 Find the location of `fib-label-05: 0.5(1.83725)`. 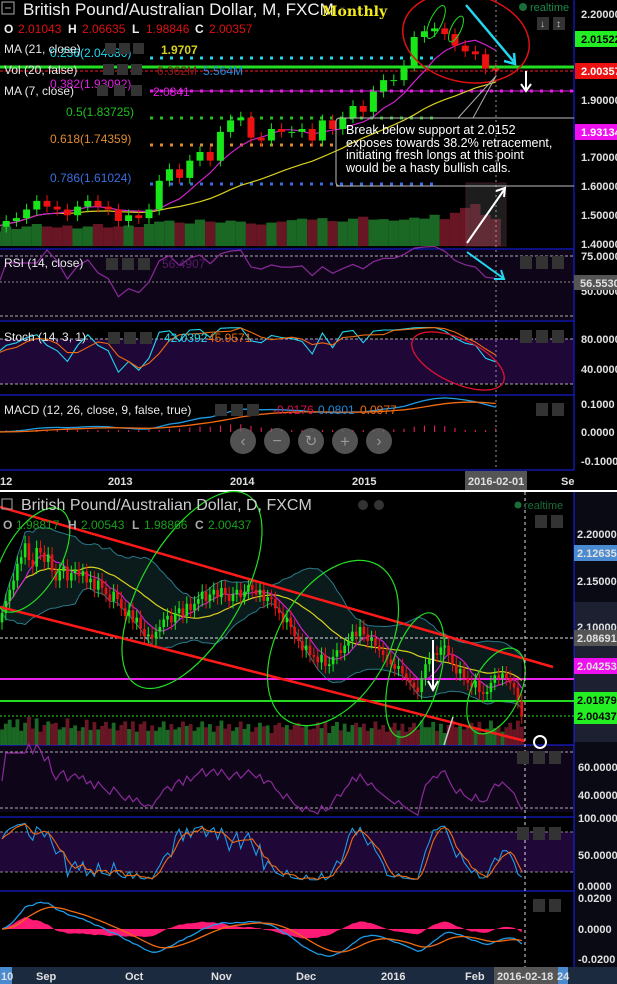

fib-label-05: 0.5(1.83725) is located at coordinates (100, 112).